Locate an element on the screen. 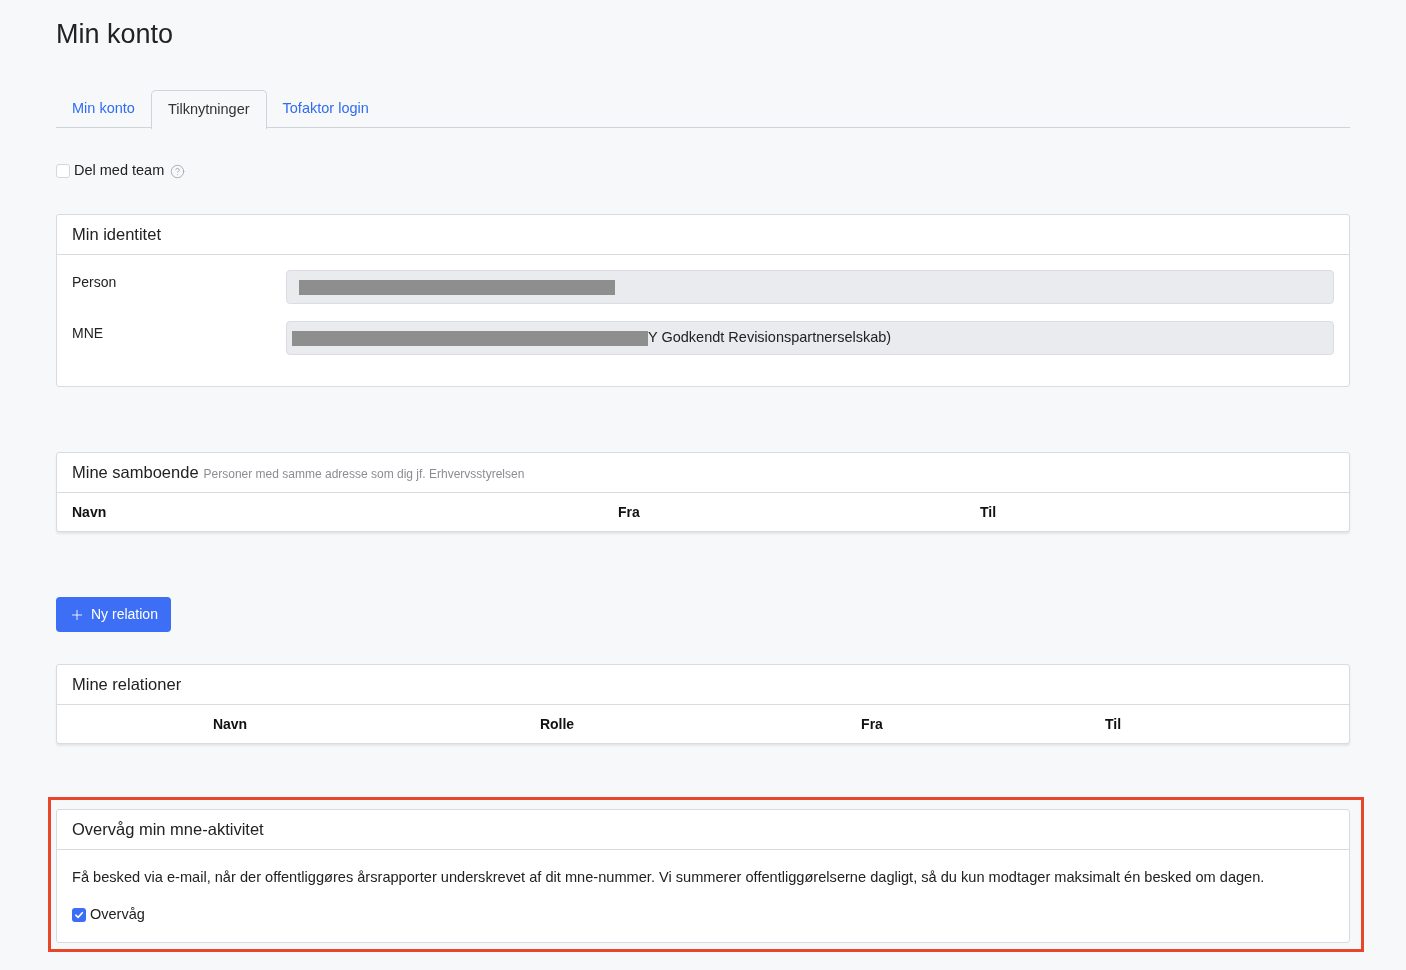 The image size is (1406, 970). column-header: Rolle is located at coordinates (557, 724).